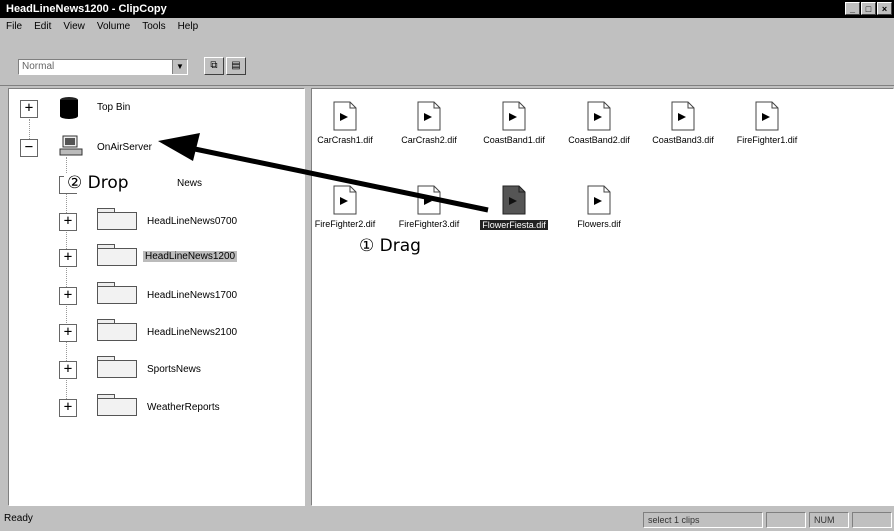 The image size is (894, 531). Describe the element at coordinates (18, 518) in the screenshot. I see `status-text: Ready` at that location.